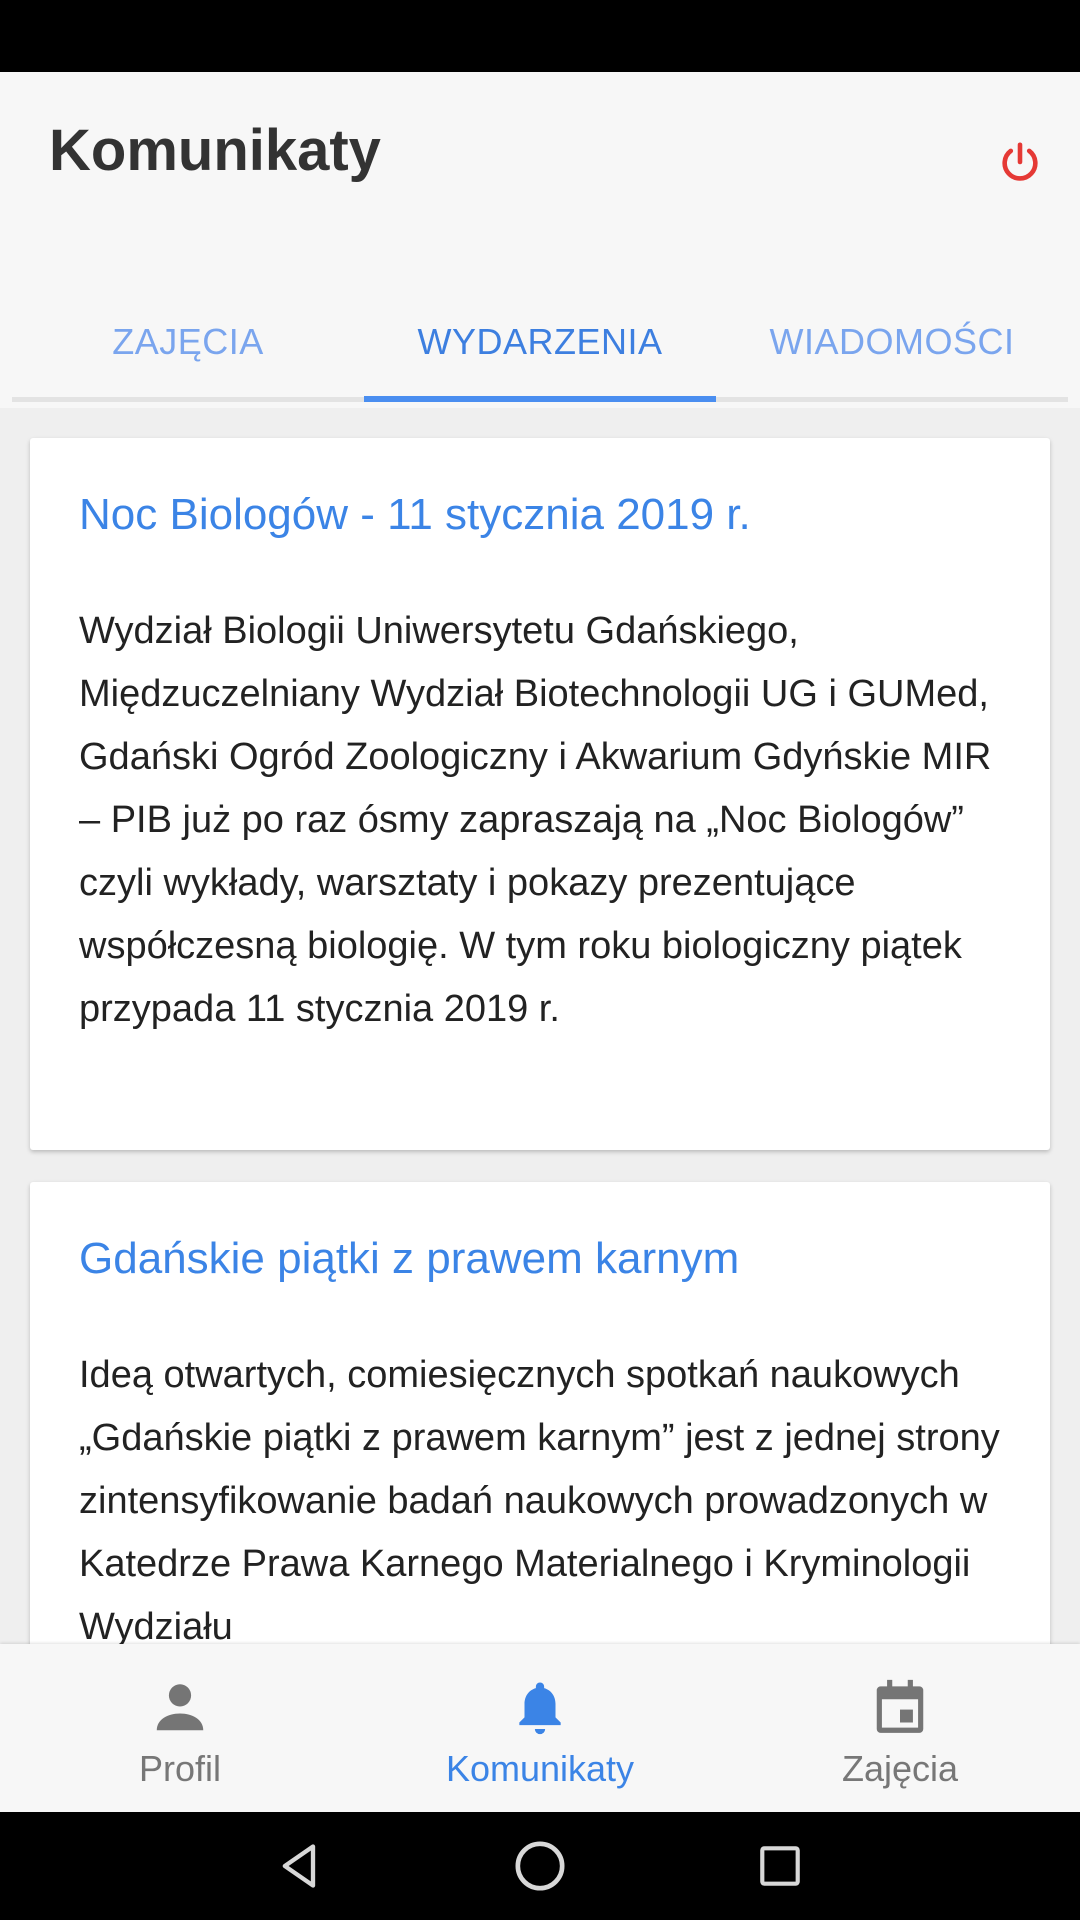  Describe the element at coordinates (415, 514) in the screenshot. I see `event-title: Noc Biologów - 11 stycznia 2019 r.` at that location.